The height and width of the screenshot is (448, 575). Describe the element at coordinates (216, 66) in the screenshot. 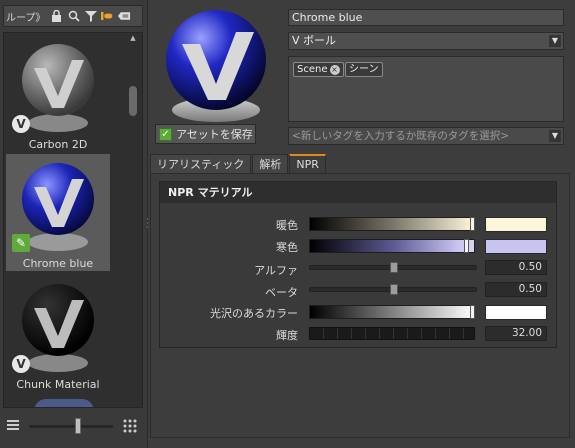

I see `material-preview` at that location.